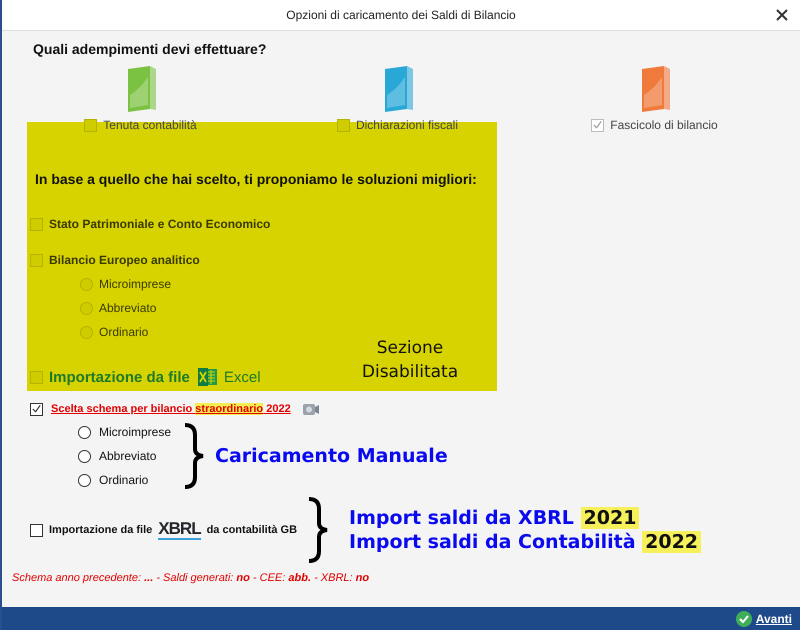 This screenshot has height=630, width=800. What do you see at coordinates (150, 49) in the screenshot?
I see `question-heading: Quali adempimenti devi effettuare?` at bounding box center [150, 49].